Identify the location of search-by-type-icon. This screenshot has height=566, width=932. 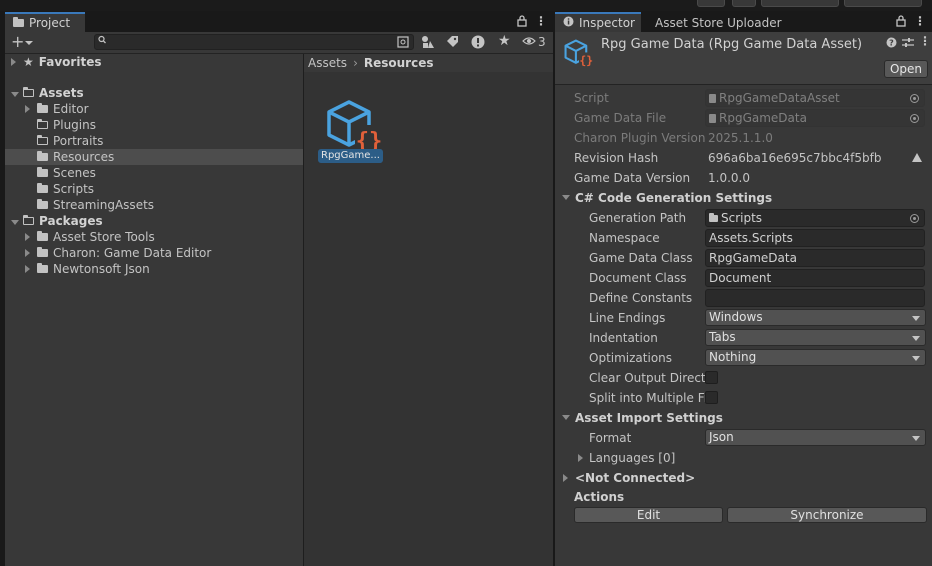
(403, 43).